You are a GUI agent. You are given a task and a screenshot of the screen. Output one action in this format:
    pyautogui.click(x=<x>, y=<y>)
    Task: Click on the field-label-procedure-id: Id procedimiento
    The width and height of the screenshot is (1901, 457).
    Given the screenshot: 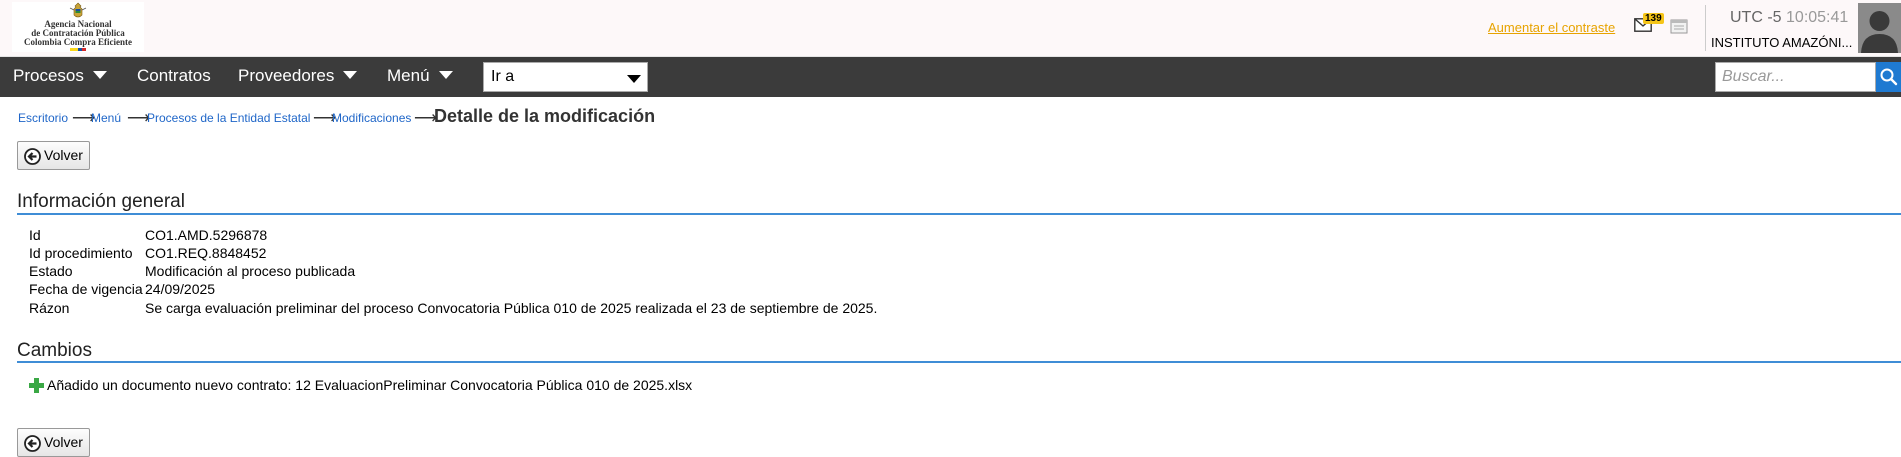 What is the action you would take?
    pyautogui.click(x=81, y=253)
    